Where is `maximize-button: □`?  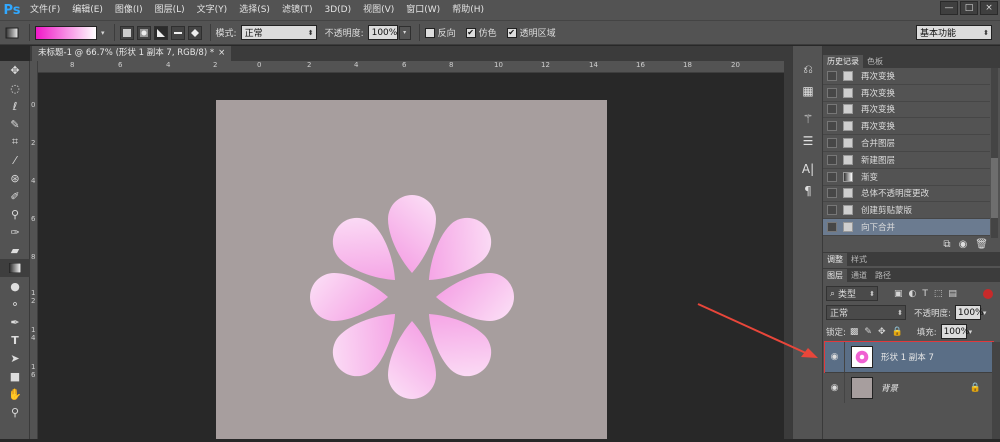 maximize-button: □ is located at coordinates (969, 8).